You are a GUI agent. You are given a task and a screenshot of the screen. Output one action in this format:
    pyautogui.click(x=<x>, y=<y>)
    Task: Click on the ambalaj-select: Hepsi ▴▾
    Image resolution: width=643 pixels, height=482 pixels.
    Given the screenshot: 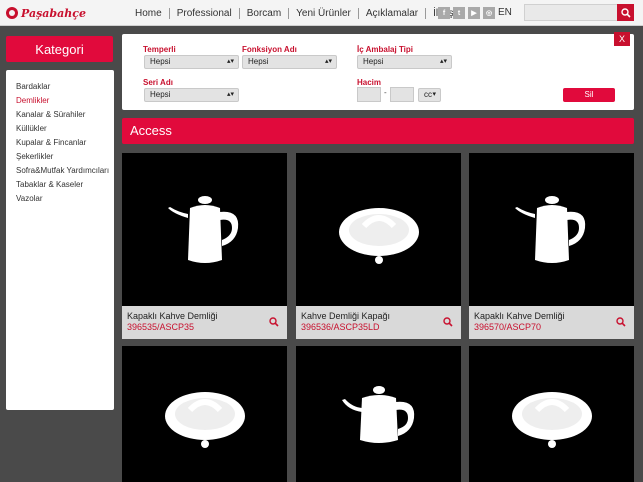 What is the action you would take?
    pyautogui.click(x=404, y=62)
    